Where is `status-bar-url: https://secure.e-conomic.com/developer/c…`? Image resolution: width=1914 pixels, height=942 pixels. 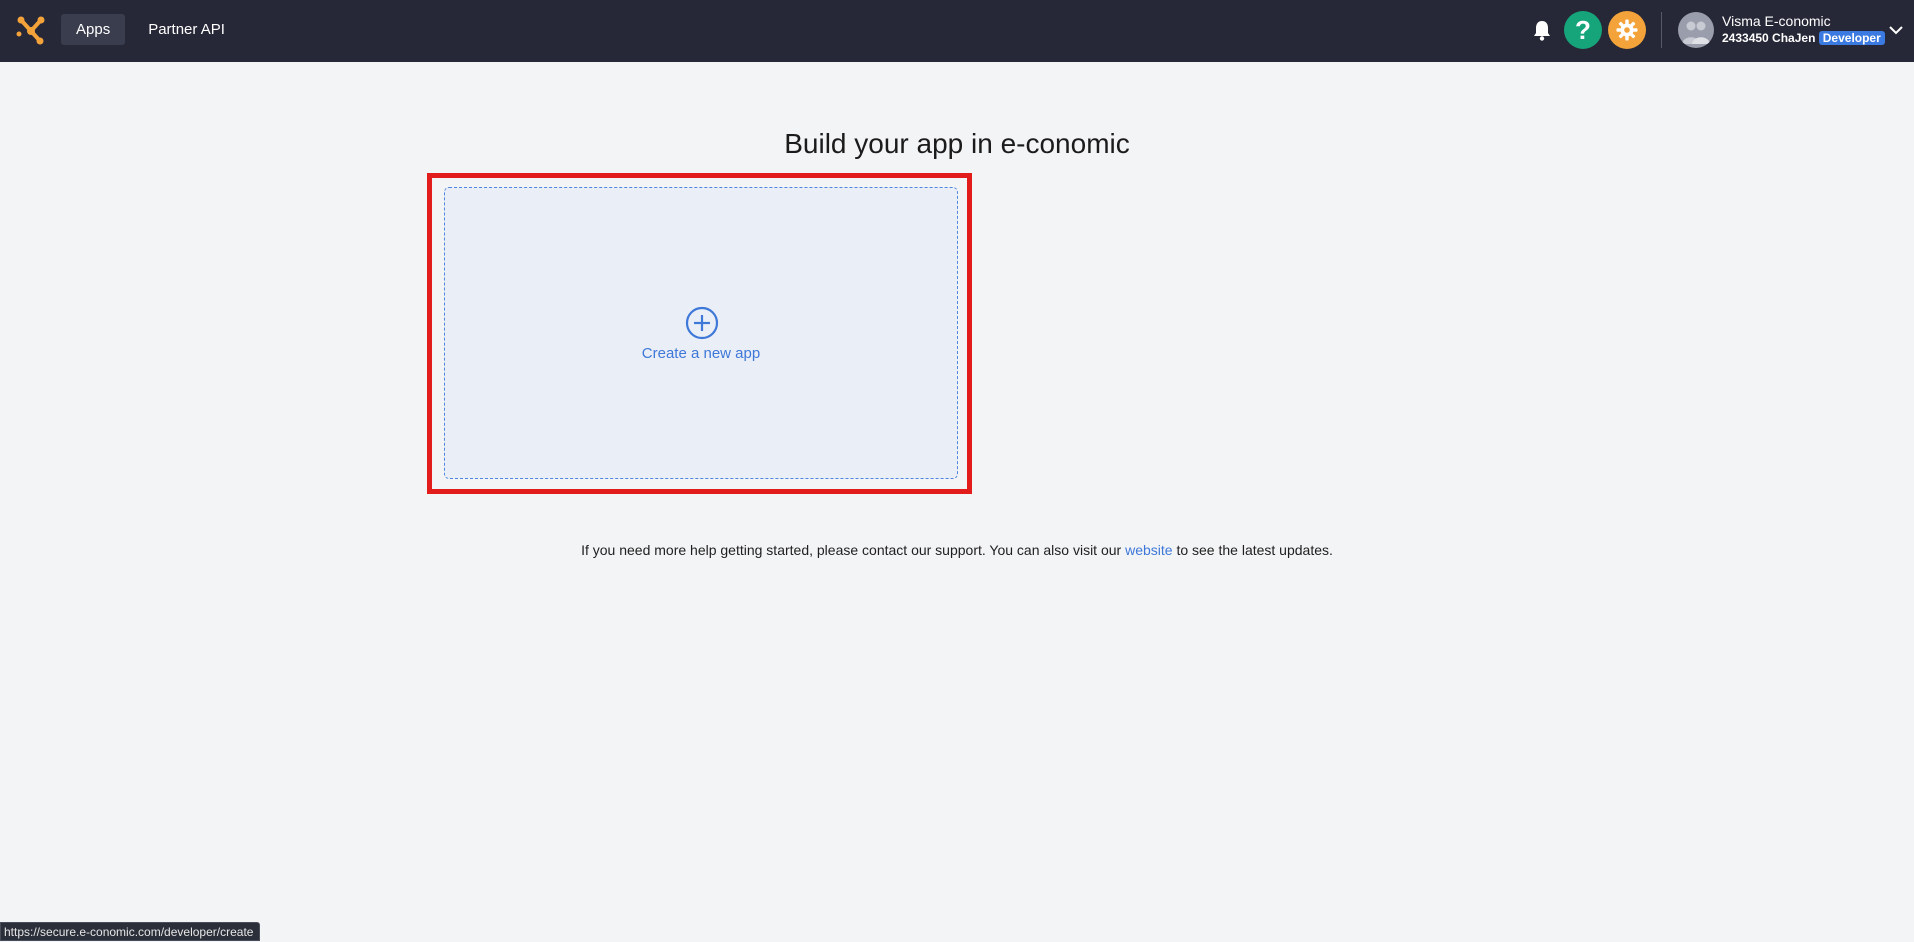
status-bar-url: https://secure.e-conomic.com/developer/c… is located at coordinates (130, 931).